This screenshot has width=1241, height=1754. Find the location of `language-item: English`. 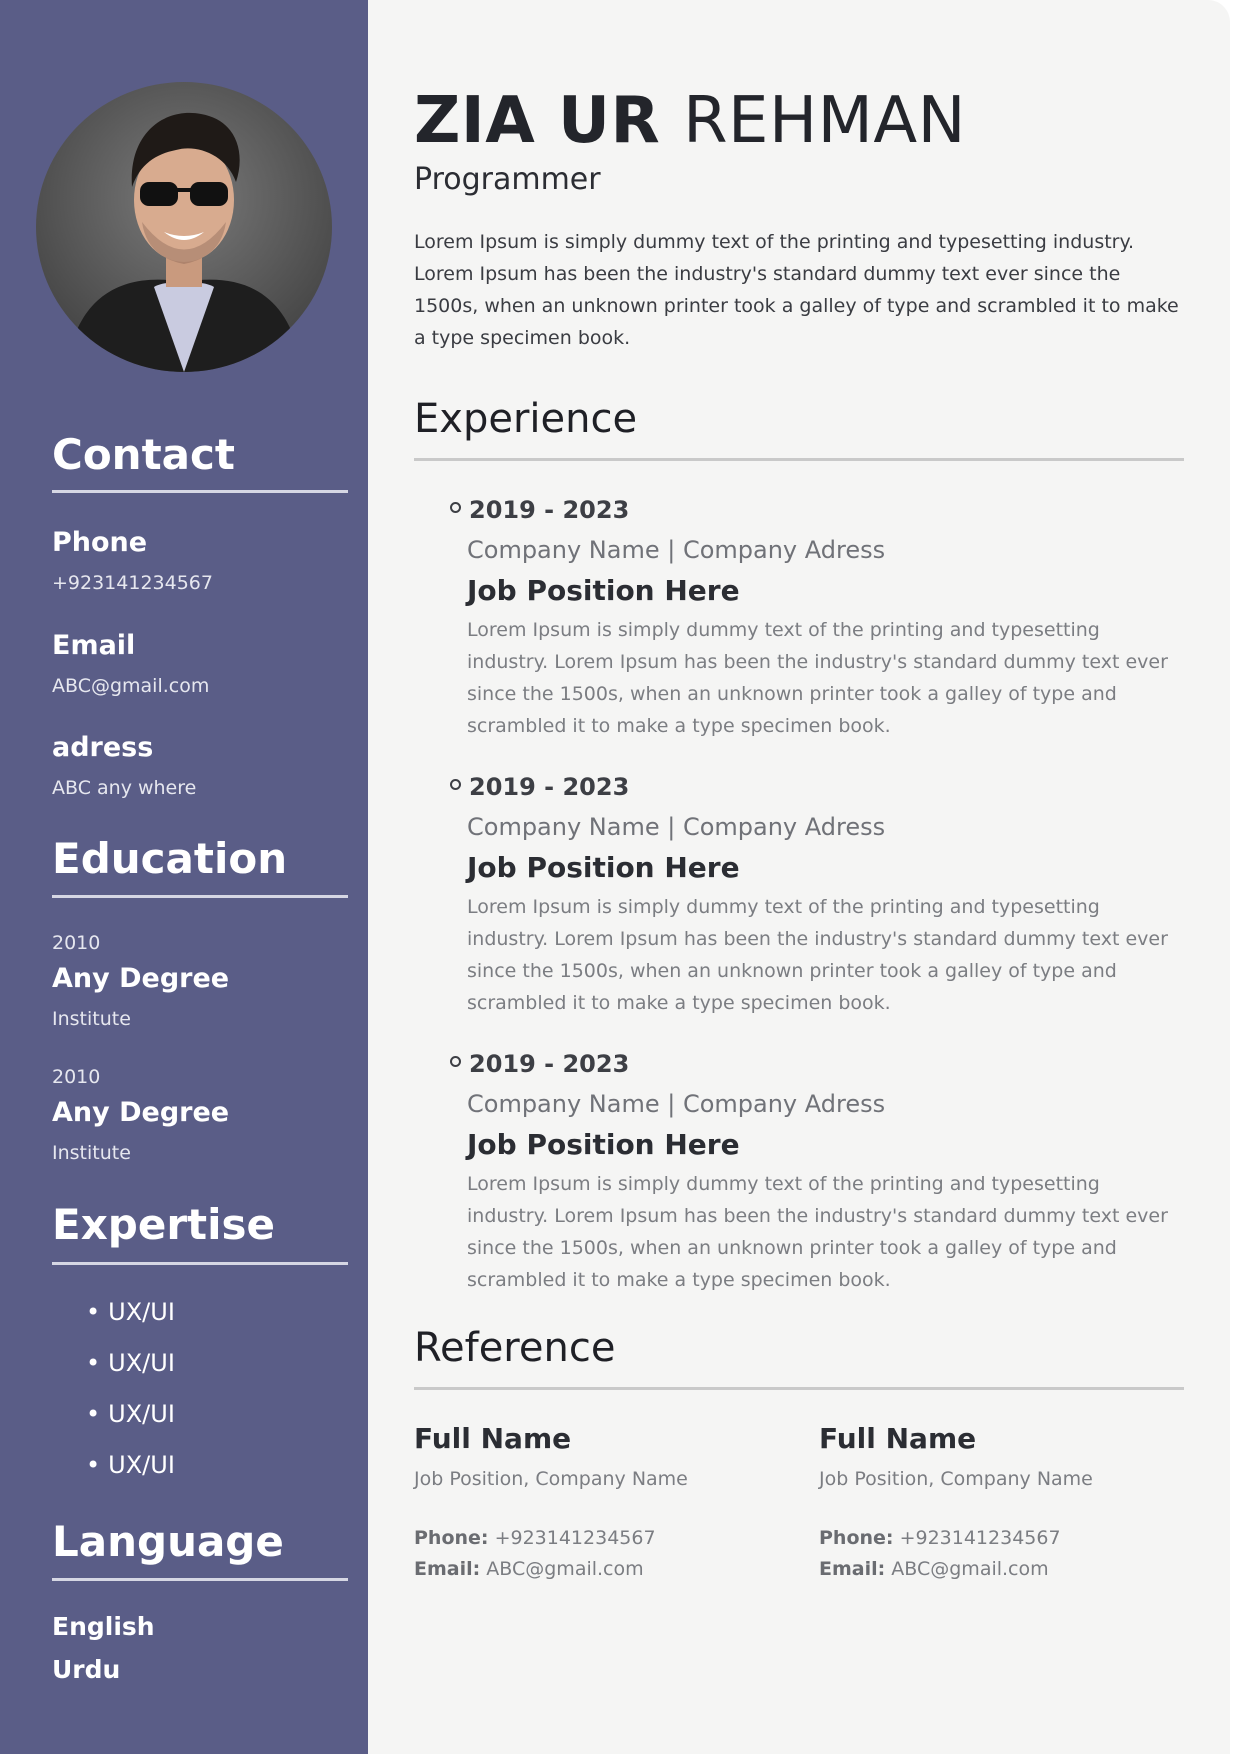

language-item: English is located at coordinates (103, 1626).